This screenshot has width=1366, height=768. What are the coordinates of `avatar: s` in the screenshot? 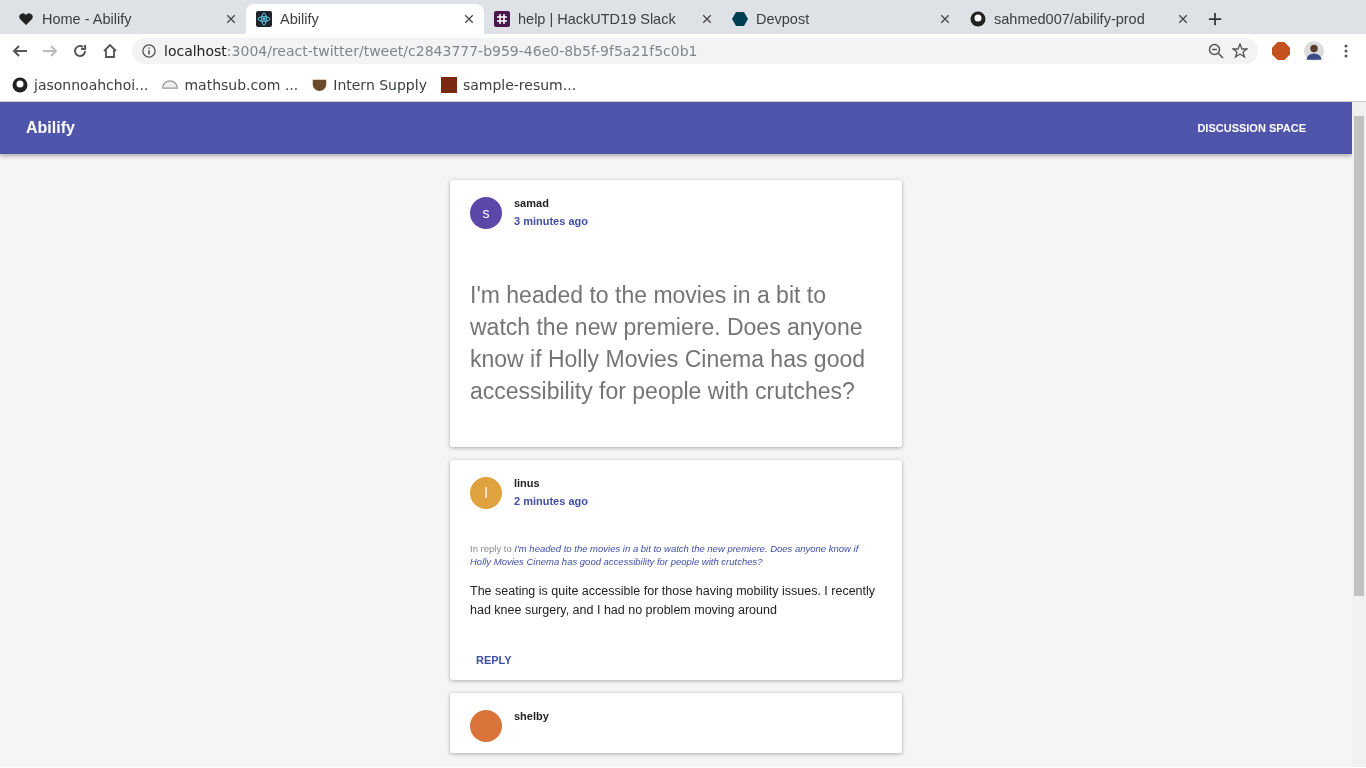 It's located at (486, 213).